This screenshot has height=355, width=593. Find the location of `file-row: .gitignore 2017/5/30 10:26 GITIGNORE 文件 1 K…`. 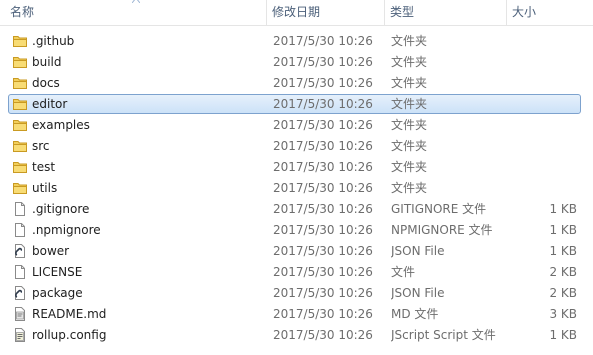

file-row: .gitignore 2017/5/30 10:26 GITIGNORE 文件 1 K… is located at coordinates (296, 209).